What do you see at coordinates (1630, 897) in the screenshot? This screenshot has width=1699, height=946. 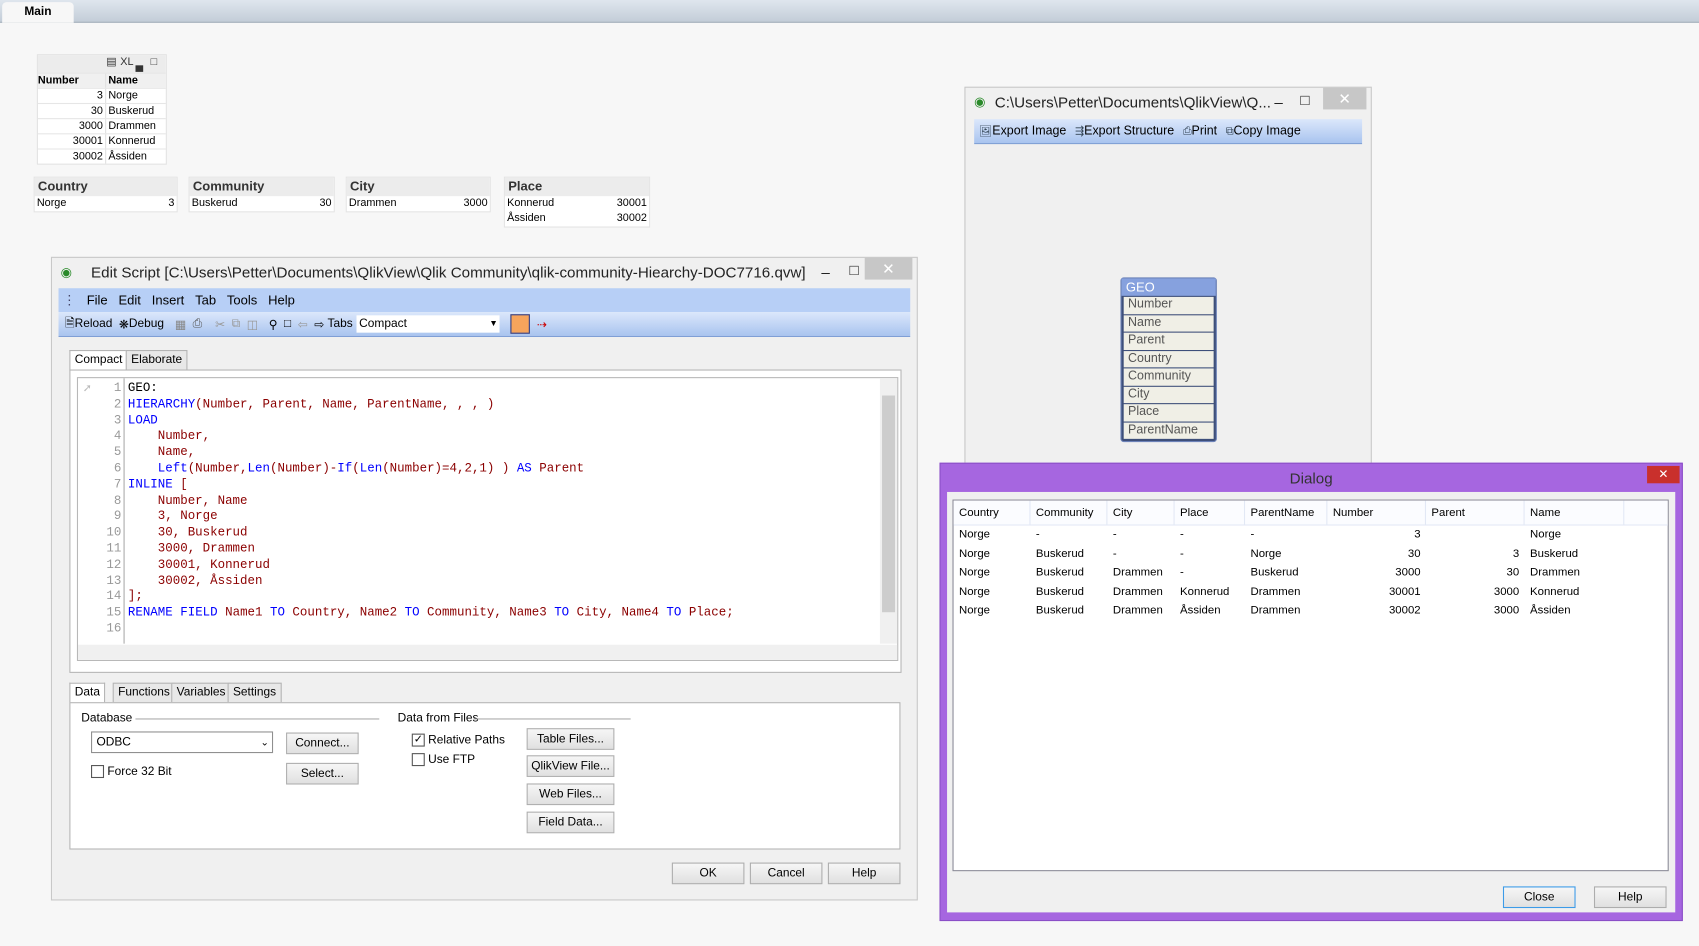 I see `dialog-help-button: Help` at bounding box center [1630, 897].